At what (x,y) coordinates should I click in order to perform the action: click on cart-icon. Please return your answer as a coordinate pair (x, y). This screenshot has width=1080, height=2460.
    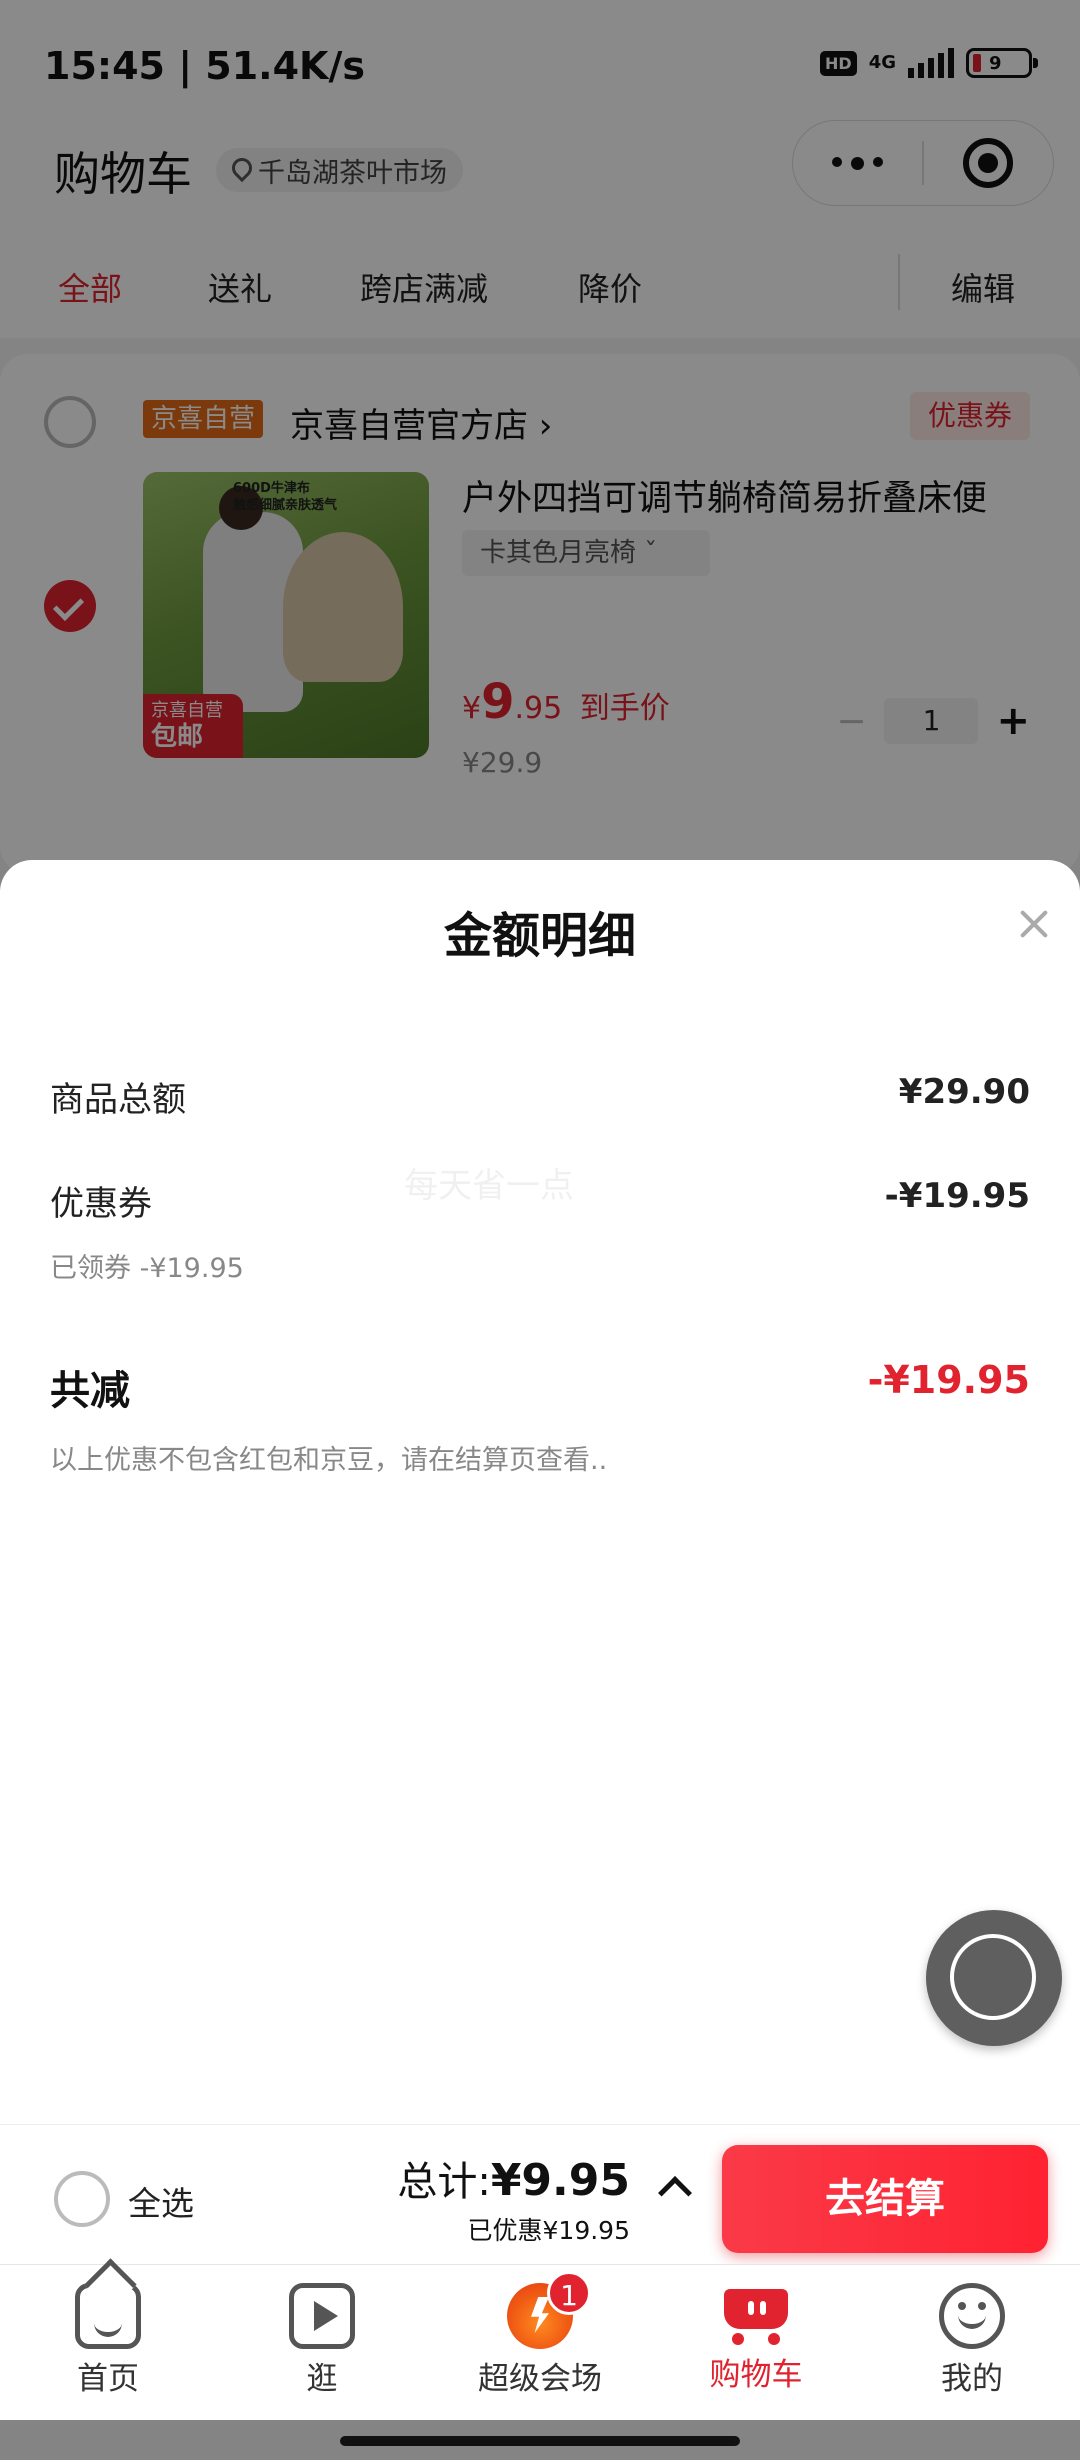
    Looking at the image, I should click on (756, 2314).